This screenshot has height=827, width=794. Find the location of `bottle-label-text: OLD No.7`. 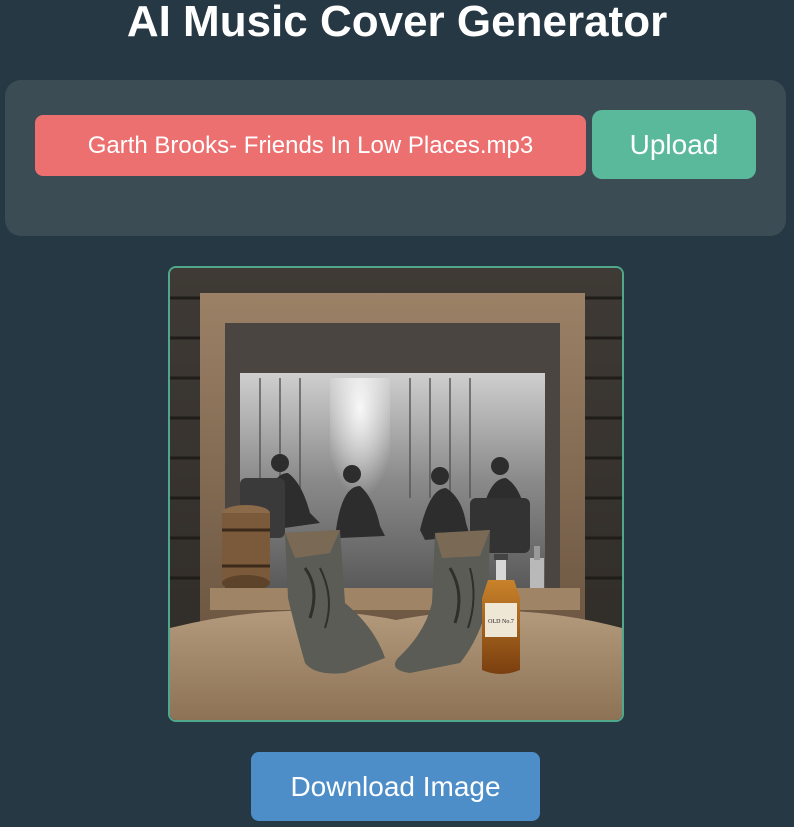

bottle-label-text: OLD No.7 is located at coordinates (501, 622).